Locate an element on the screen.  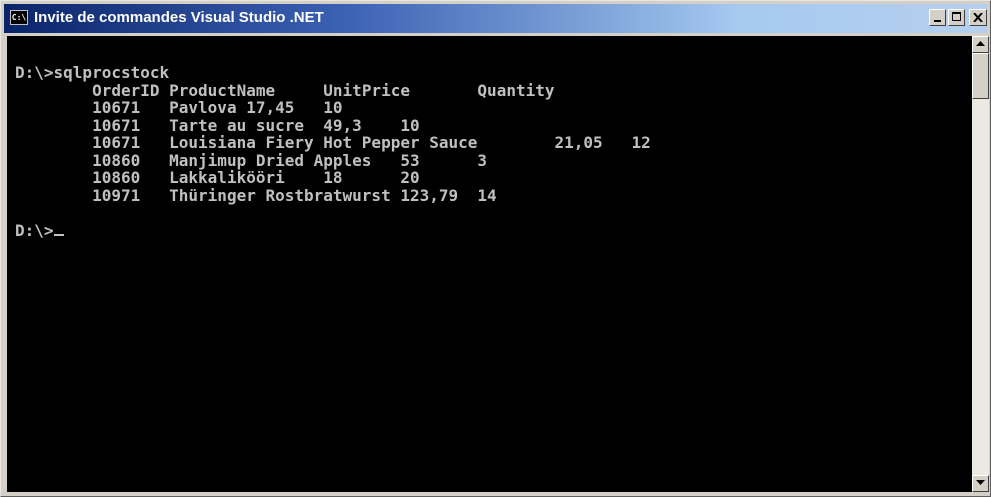
vertical-scrollbar is located at coordinates (980, 264).